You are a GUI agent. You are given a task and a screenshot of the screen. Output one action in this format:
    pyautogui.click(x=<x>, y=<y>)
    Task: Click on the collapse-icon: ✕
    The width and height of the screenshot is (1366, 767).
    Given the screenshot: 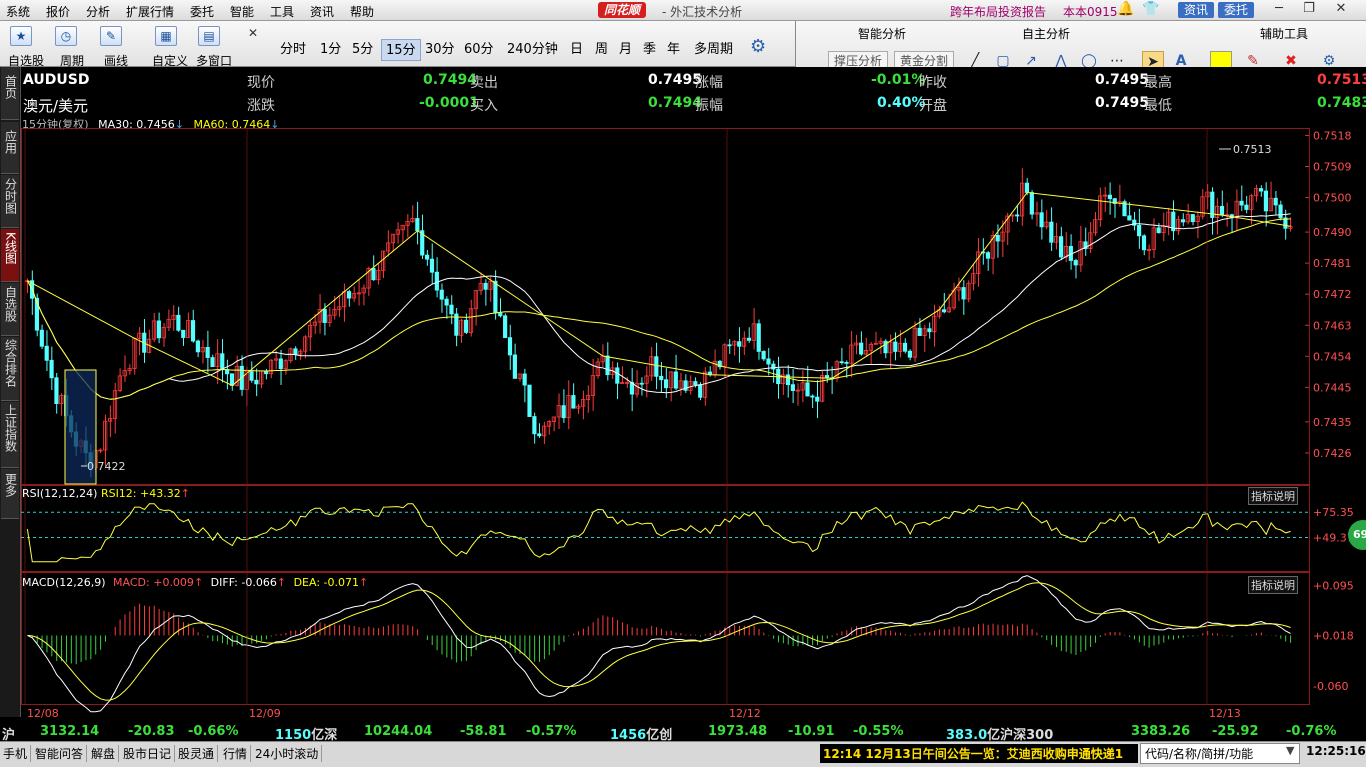 What is the action you would take?
    pyautogui.click(x=253, y=33)
    